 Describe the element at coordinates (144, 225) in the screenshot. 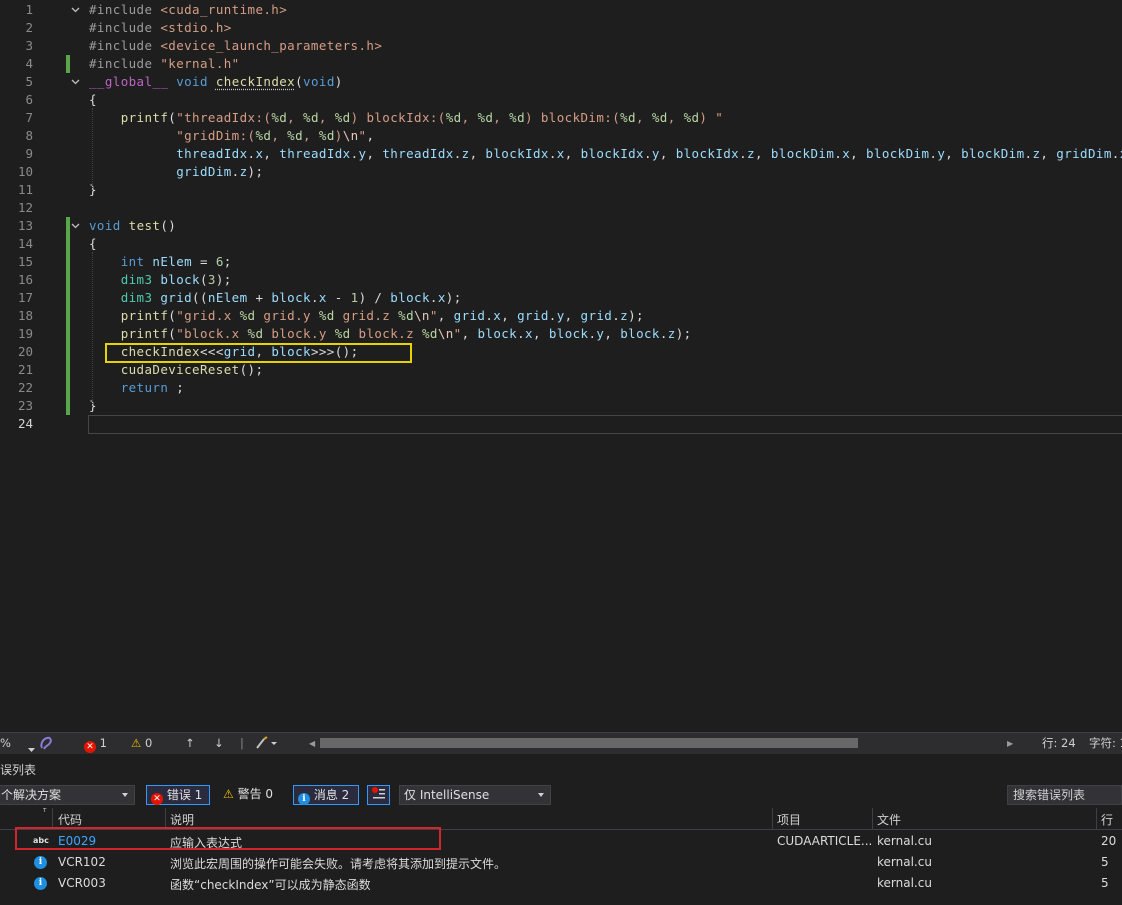

I see `code-token: test` at that location.